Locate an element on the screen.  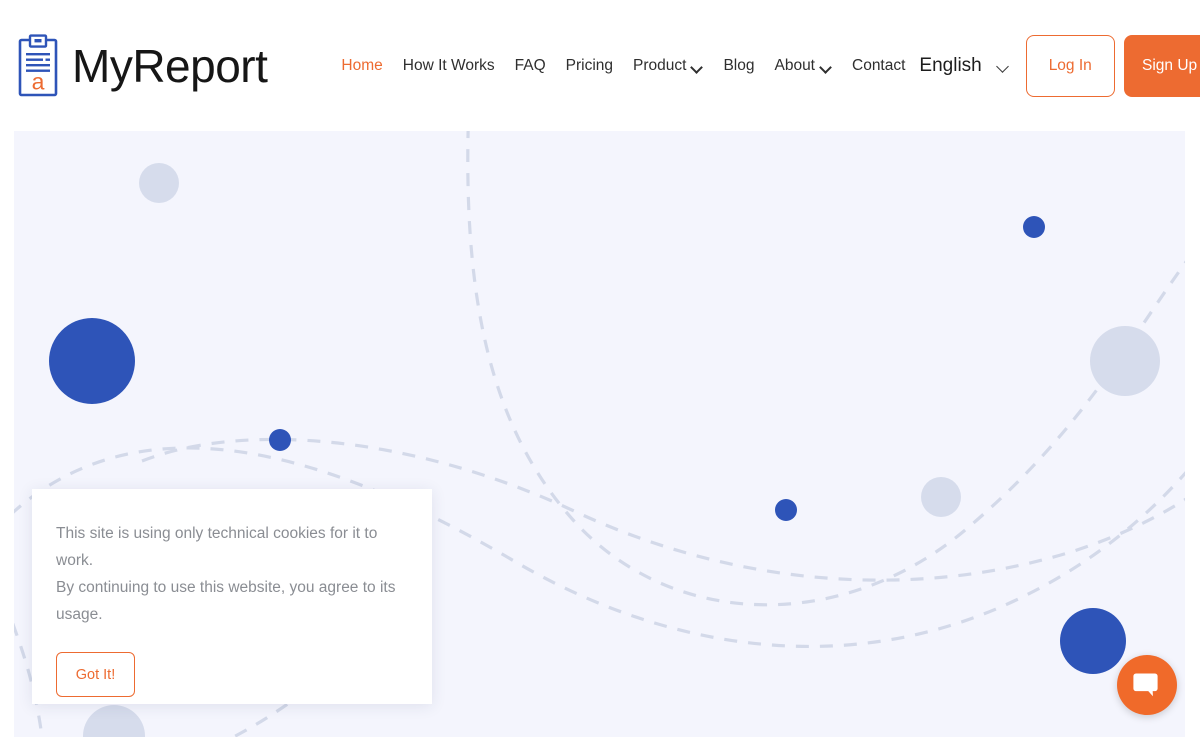
nav-item-blog: Blog is located at coordinates (738, 66).